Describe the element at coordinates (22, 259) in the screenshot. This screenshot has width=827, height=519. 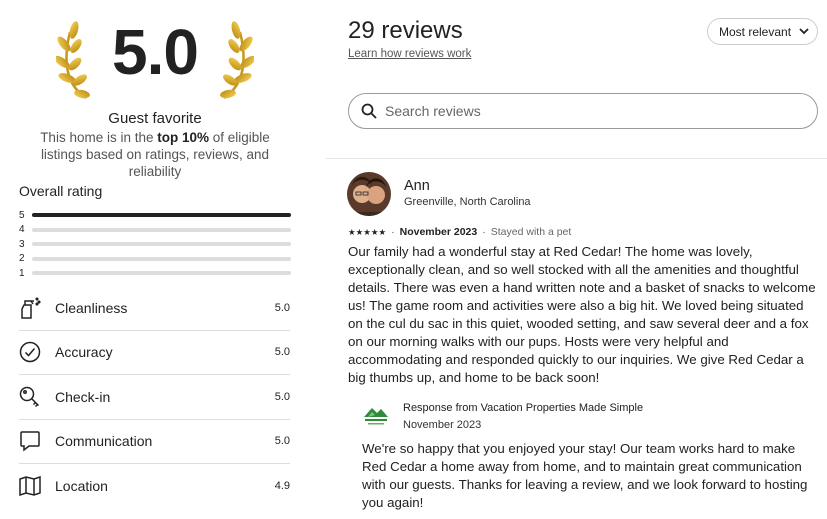
I see `rating-bar-label: 2` at that location.